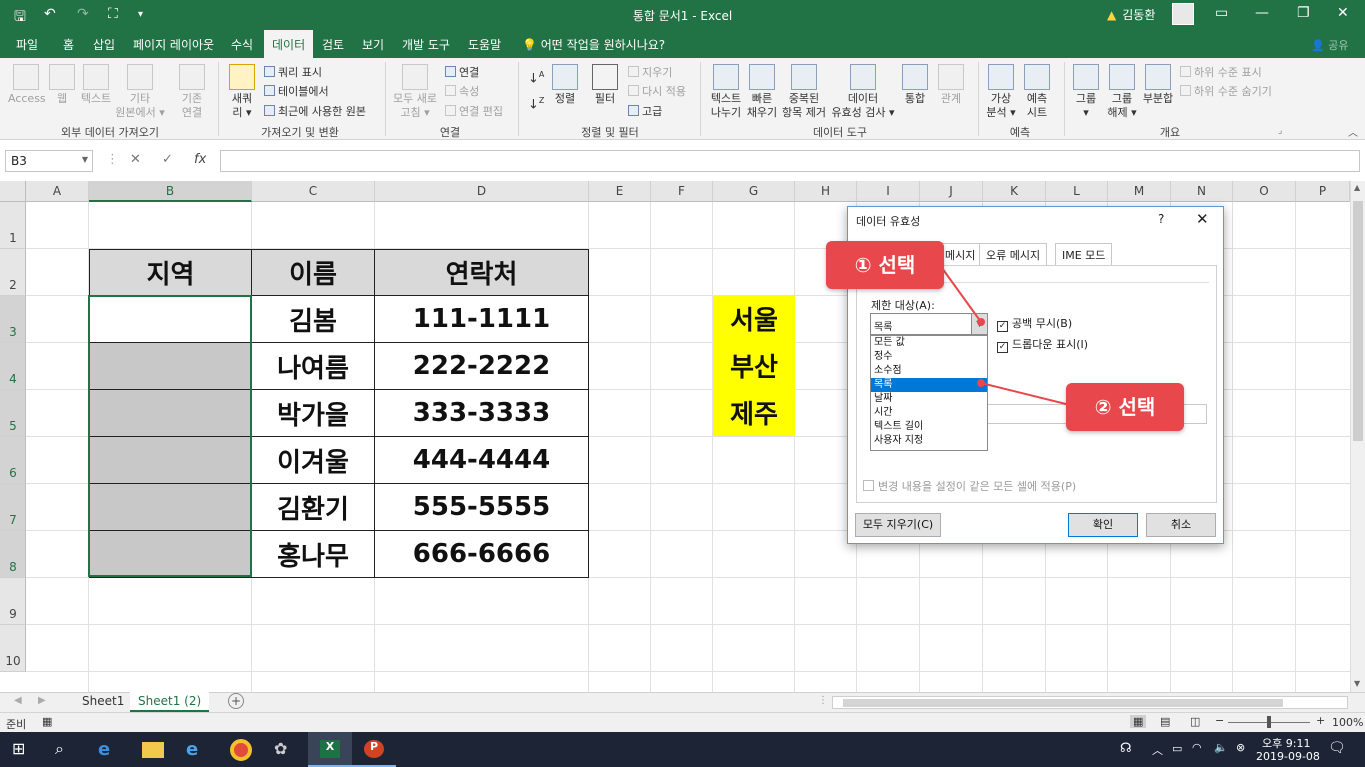 Image resolution: width=1365 pixels, height=767 pixels. Describe the element at coordinates (313, 366) in the screenshot. I see `table-cell: 나여름` at that location.